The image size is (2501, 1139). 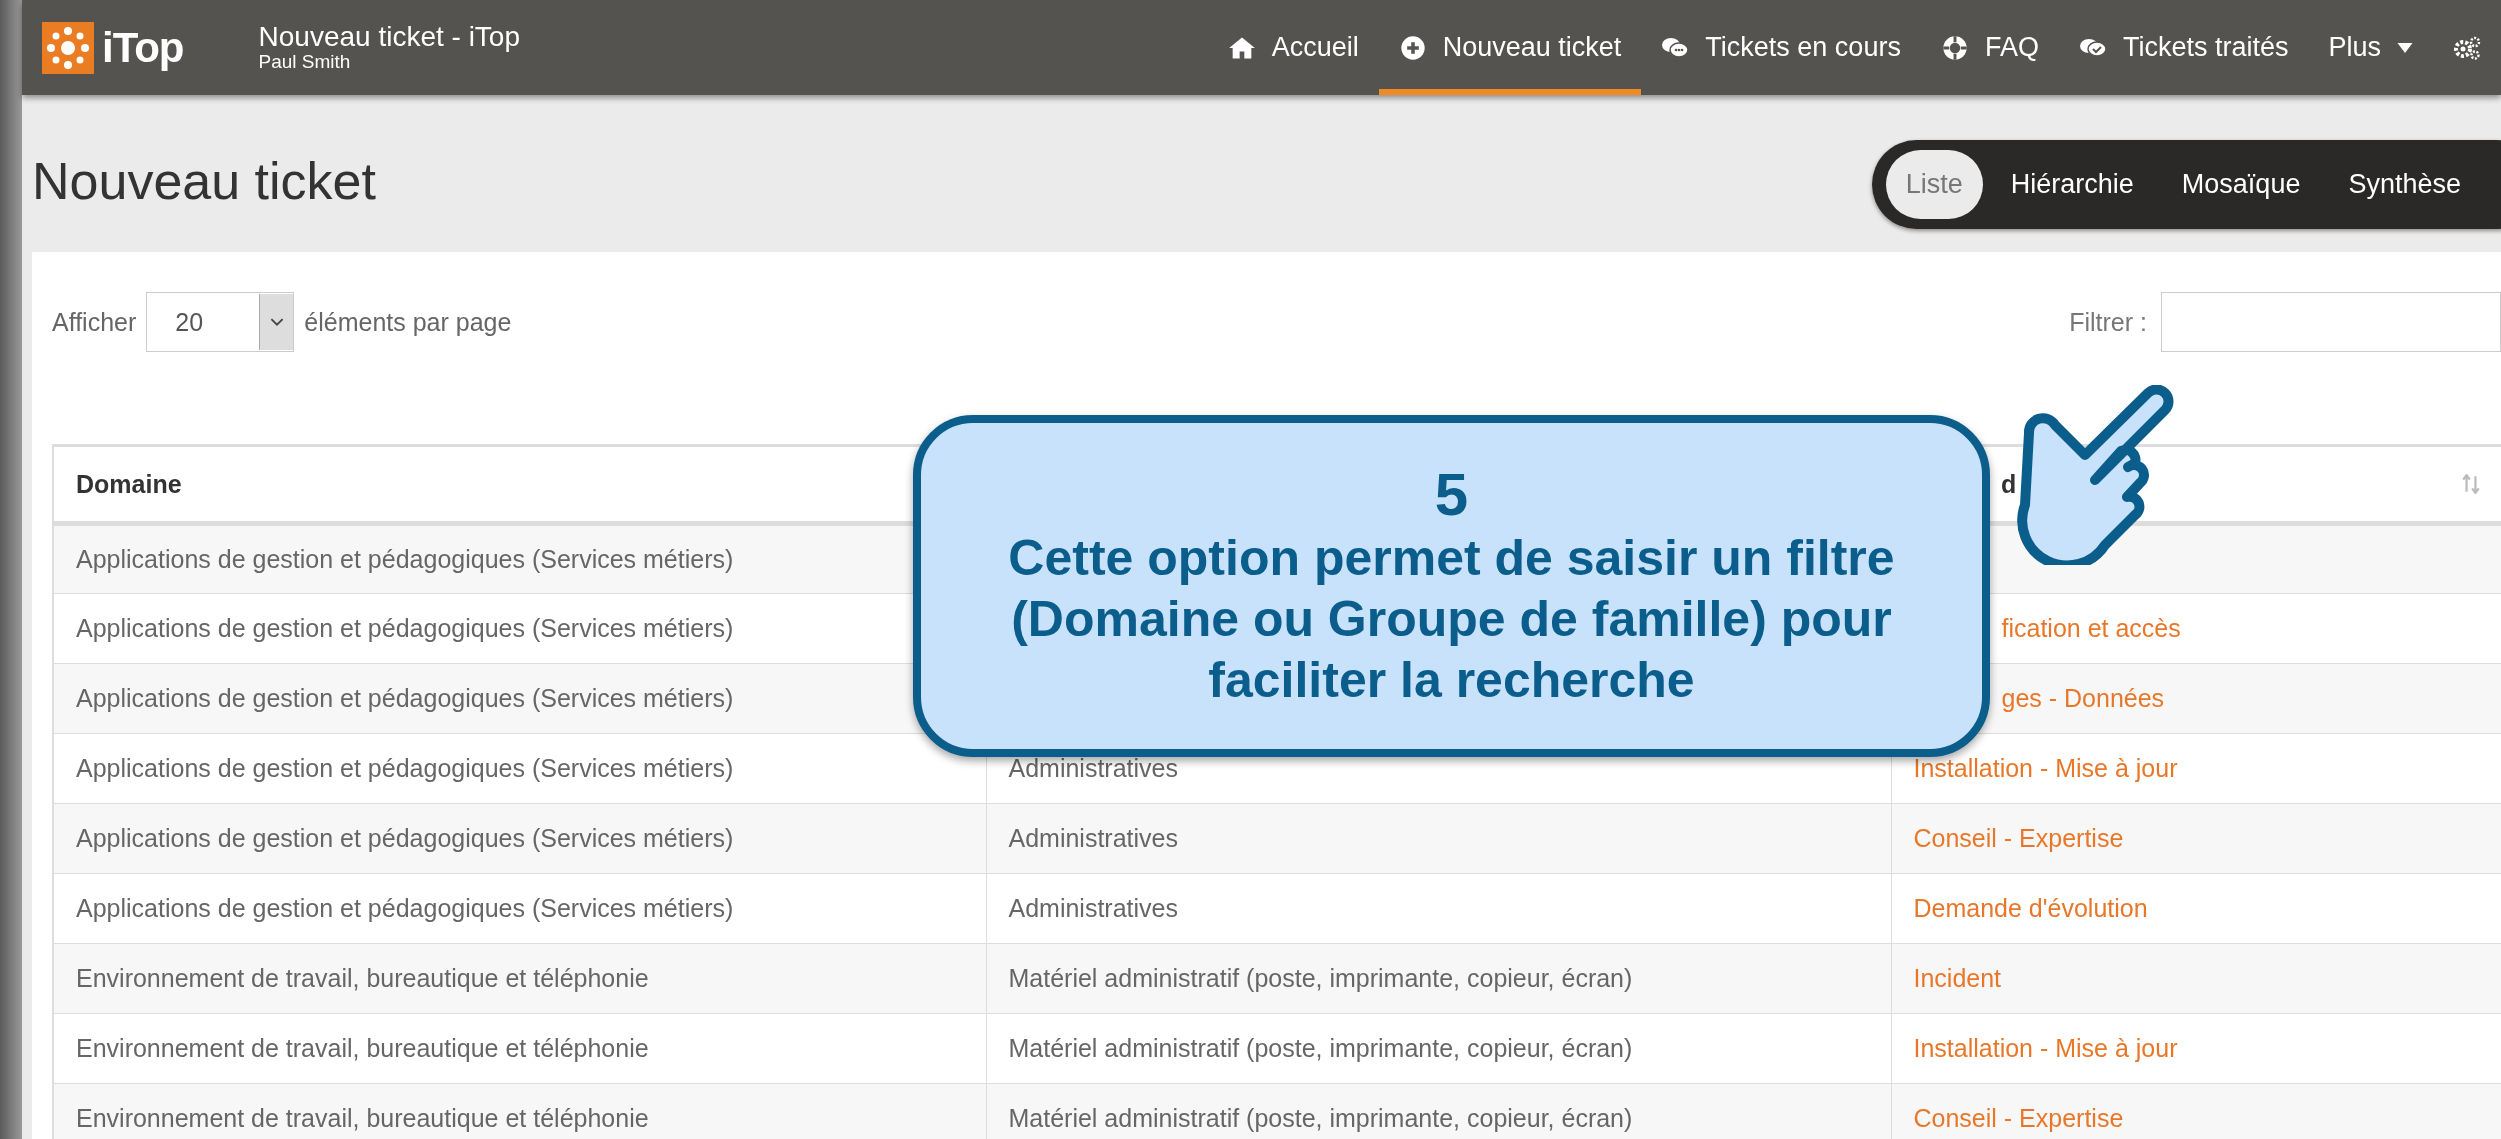 What do you see at coordinates (2072, 184) in the screenshot?
I see `view-tab: Hiérarchie` at bounding box center [2072, 184].